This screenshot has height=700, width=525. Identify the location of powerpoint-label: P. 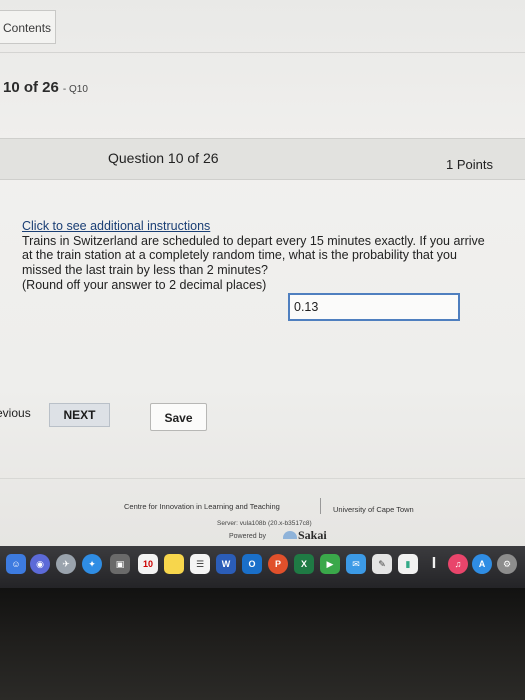
(277, 564).